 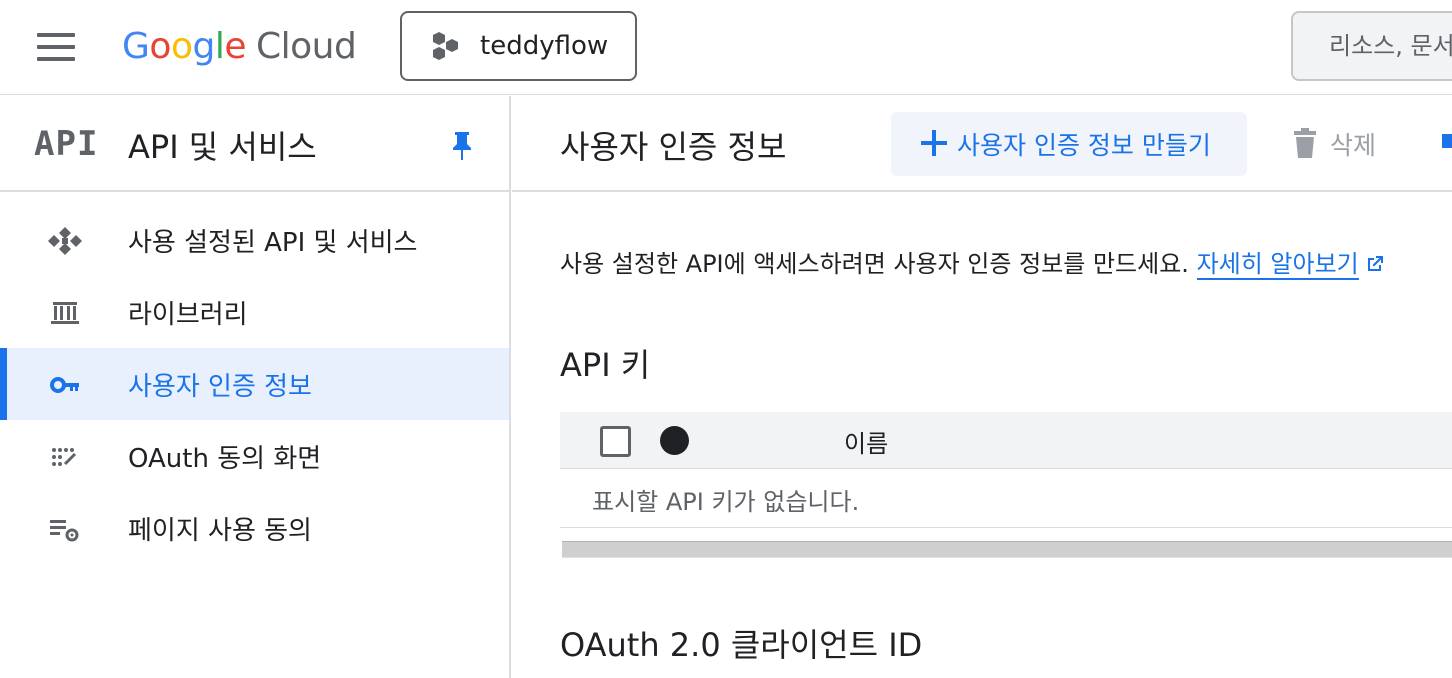 What do you see at coordinates (188, 314) in the screenshot?
I see `sidebar-item-label: 라이브러리` at bounding box center [188, 314].